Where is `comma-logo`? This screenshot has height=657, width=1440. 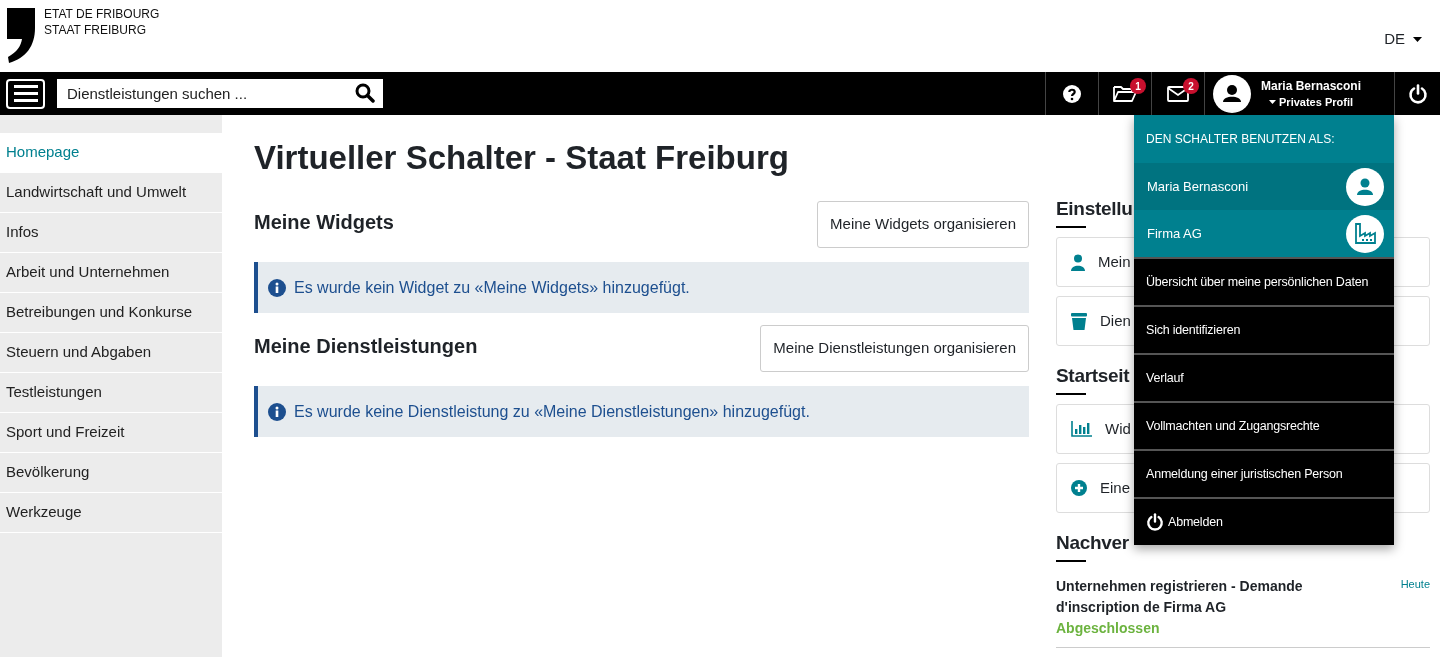
comma-logo is located at coordinates (21, 34).